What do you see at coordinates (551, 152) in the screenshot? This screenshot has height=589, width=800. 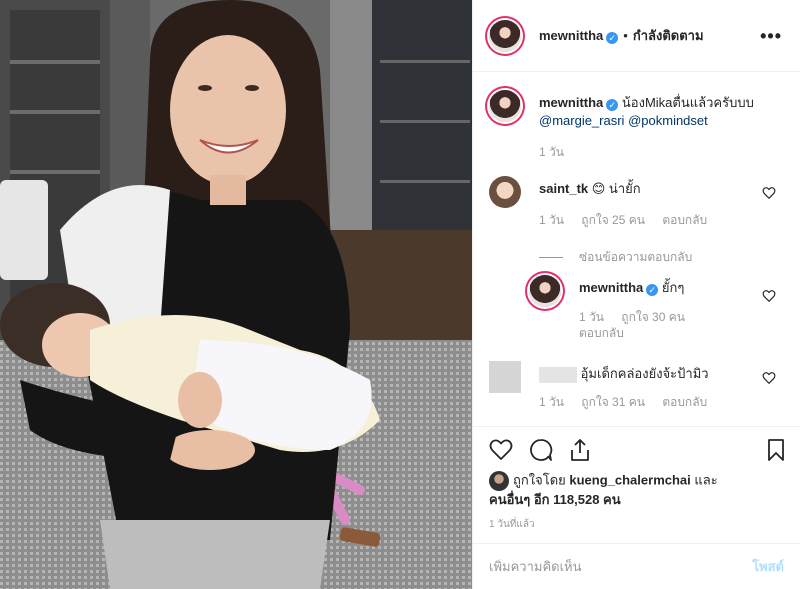 I see `caption-time: 1 วัน` at bounding box center [551, 152].